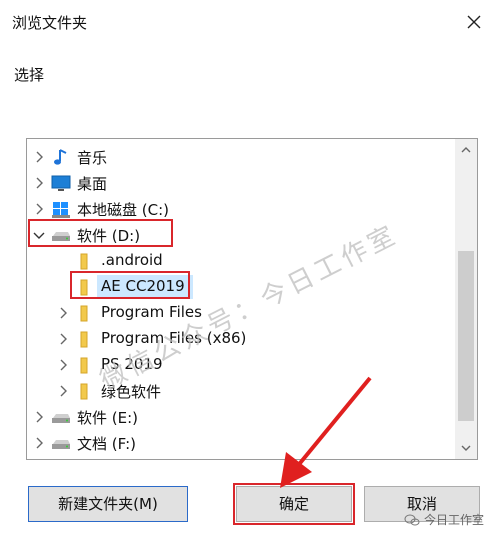  Describe the element at coordinates (108, 418) in the screenshot. I see `tree-item-label: 软件 (E:)` at that location.